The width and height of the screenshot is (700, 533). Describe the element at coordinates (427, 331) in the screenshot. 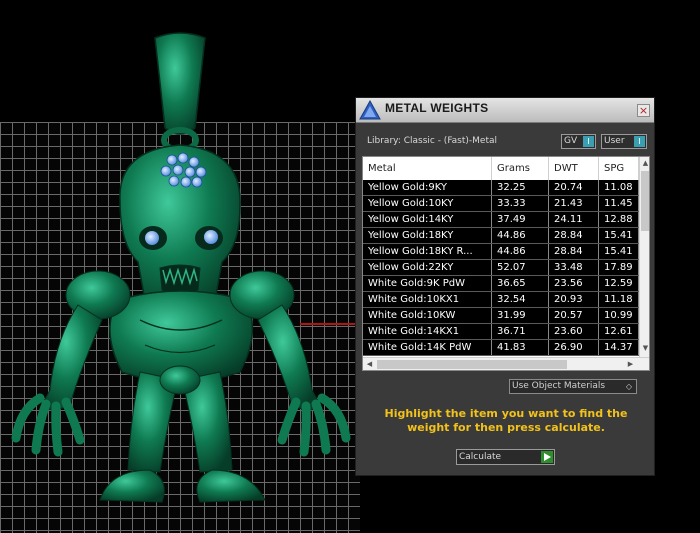

I see `table-cell: White Gold:14KX1` at that location.